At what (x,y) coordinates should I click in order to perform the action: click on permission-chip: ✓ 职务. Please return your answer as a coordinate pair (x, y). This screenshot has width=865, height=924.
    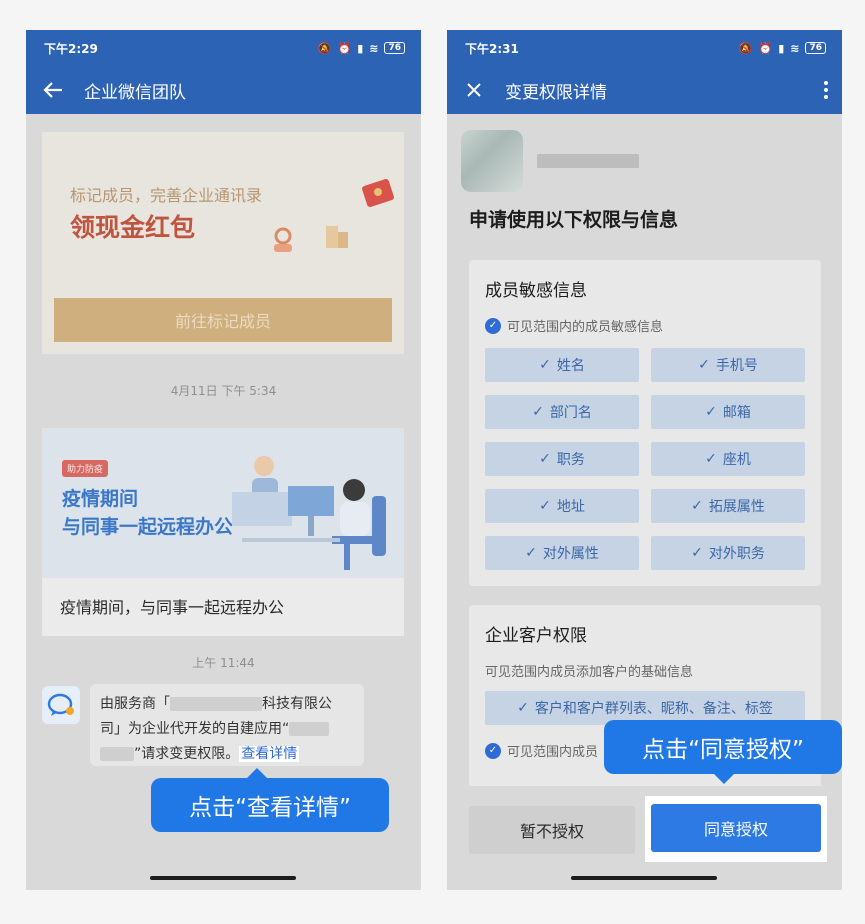
    Looking at the image, I should click on (562, 459).